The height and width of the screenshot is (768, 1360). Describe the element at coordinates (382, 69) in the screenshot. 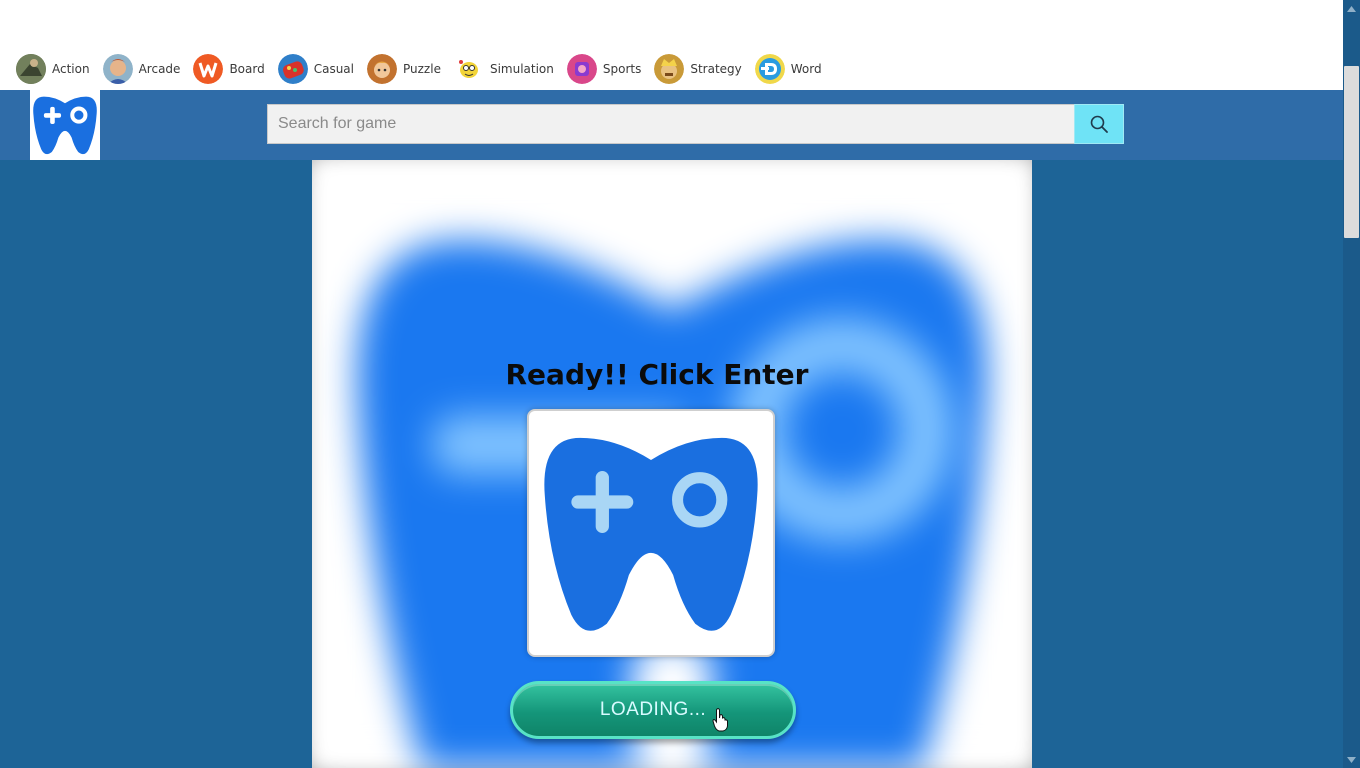

I see `puzzle-game-icon` at that location.